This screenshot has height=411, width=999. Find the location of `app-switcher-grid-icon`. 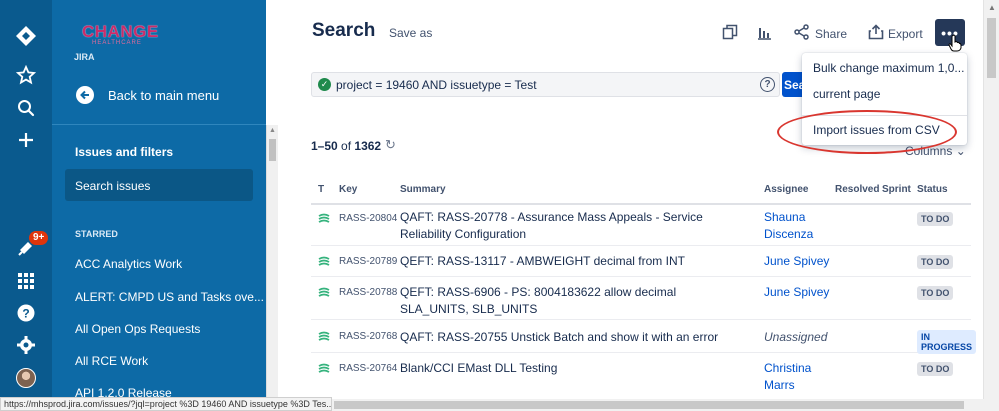

app-switcher-grid-icon is located at coordinates (26, 281).